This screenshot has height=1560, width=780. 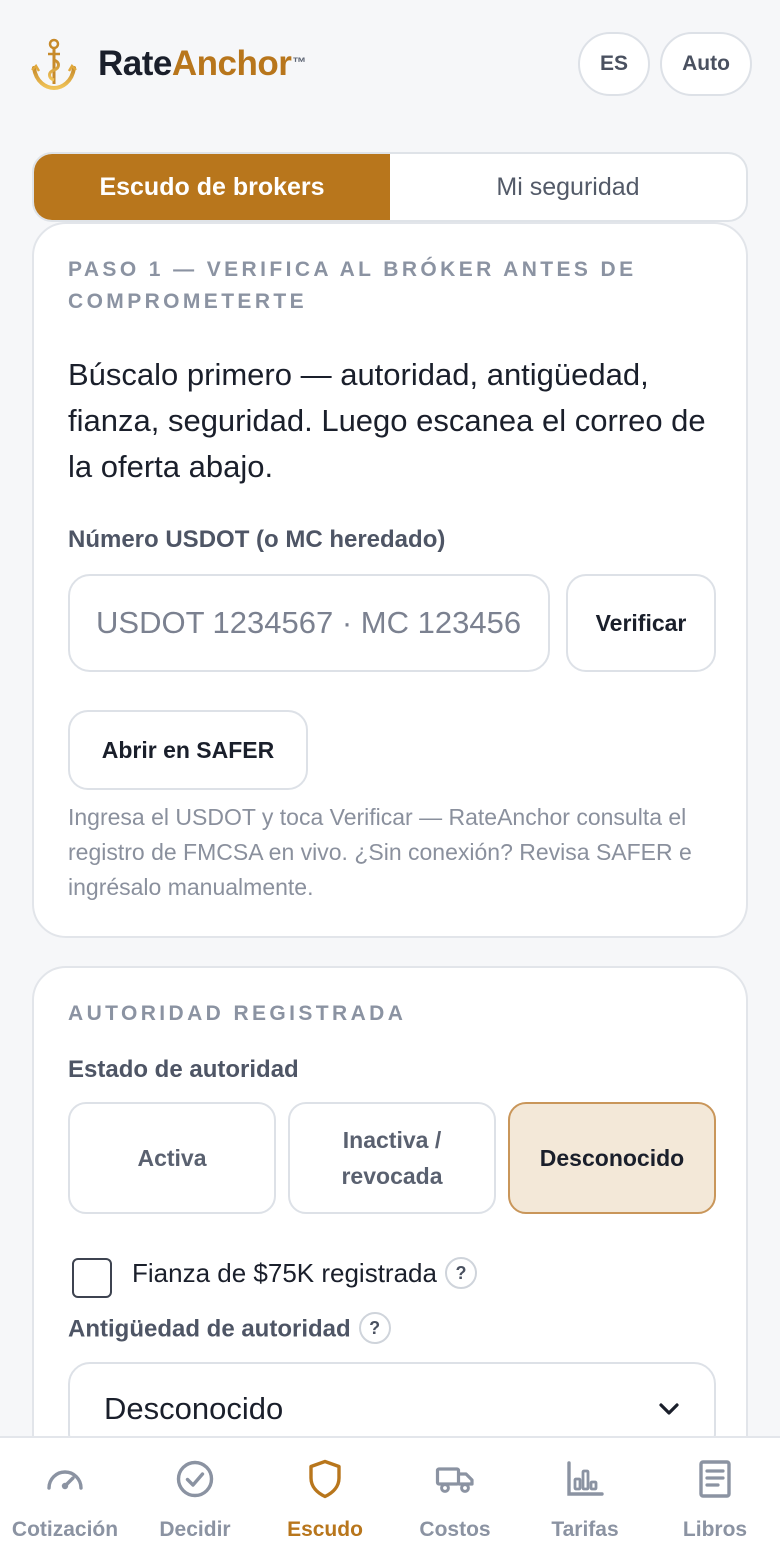 I want to click on bond-label-row: Fianza de $75K registrada?, so click(x=304, y=1273).